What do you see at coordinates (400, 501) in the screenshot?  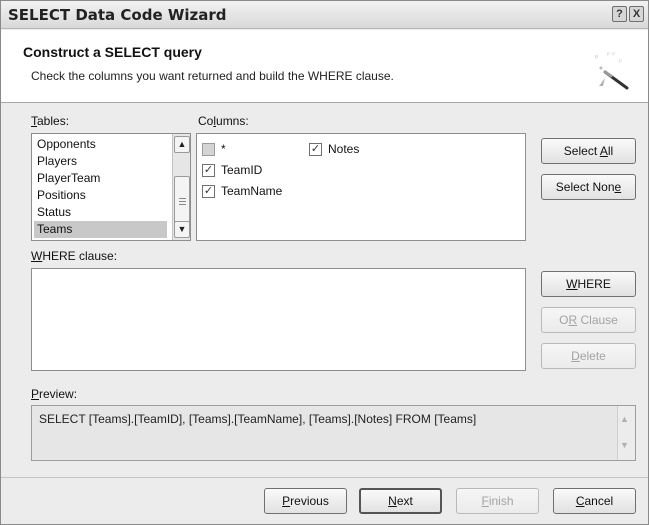 I see `next-button: Next` at bounding box center [400, 501].